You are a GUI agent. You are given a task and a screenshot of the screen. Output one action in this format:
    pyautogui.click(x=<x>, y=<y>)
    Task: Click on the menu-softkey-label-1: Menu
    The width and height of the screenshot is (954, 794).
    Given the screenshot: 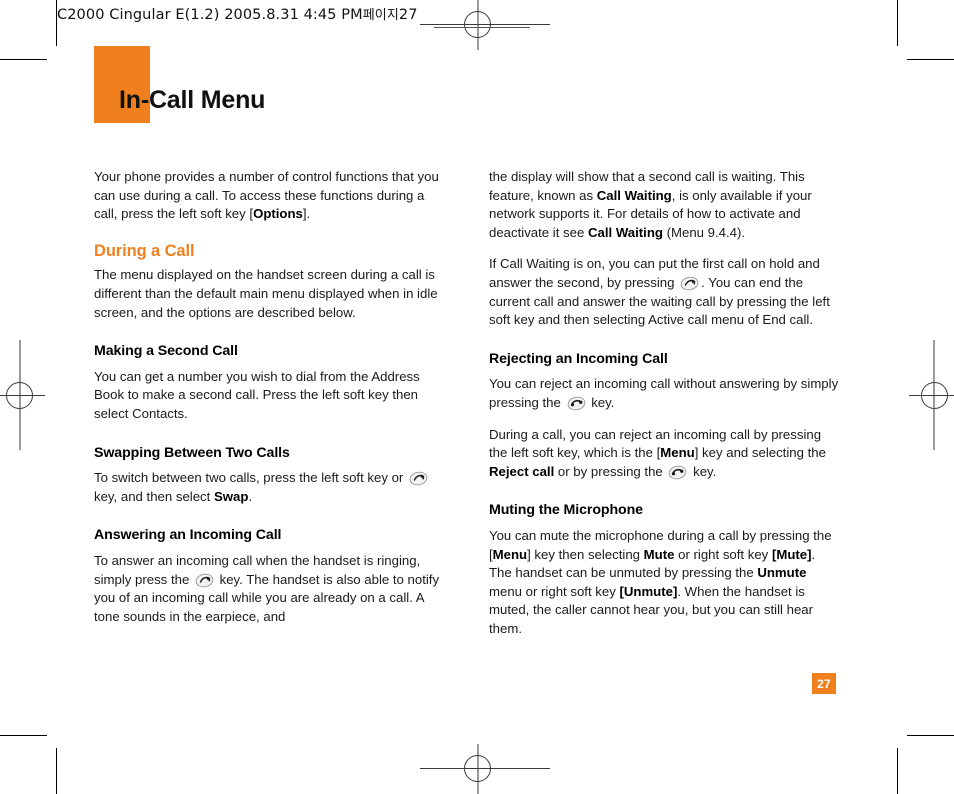 What is the action you would take?
    pyautogui.click(x=677, y=453)
    